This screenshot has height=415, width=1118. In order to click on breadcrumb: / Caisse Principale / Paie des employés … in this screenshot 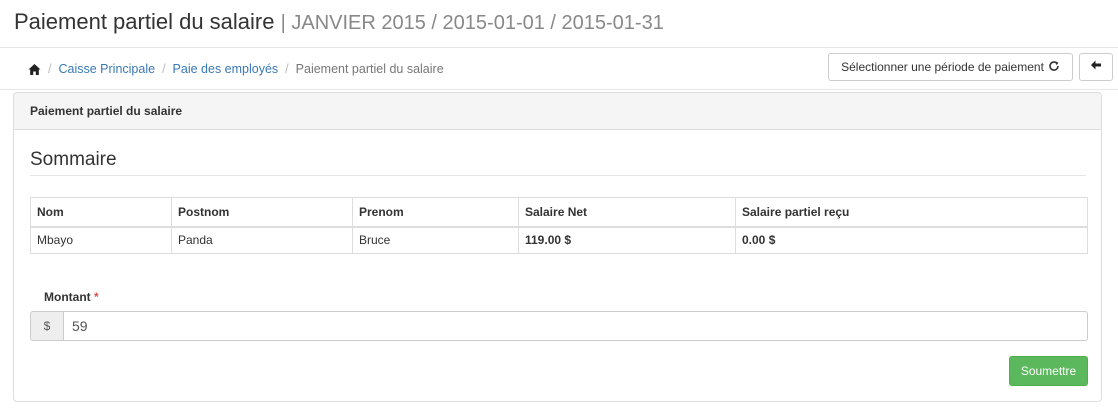, I will do `click(236, 69)`.